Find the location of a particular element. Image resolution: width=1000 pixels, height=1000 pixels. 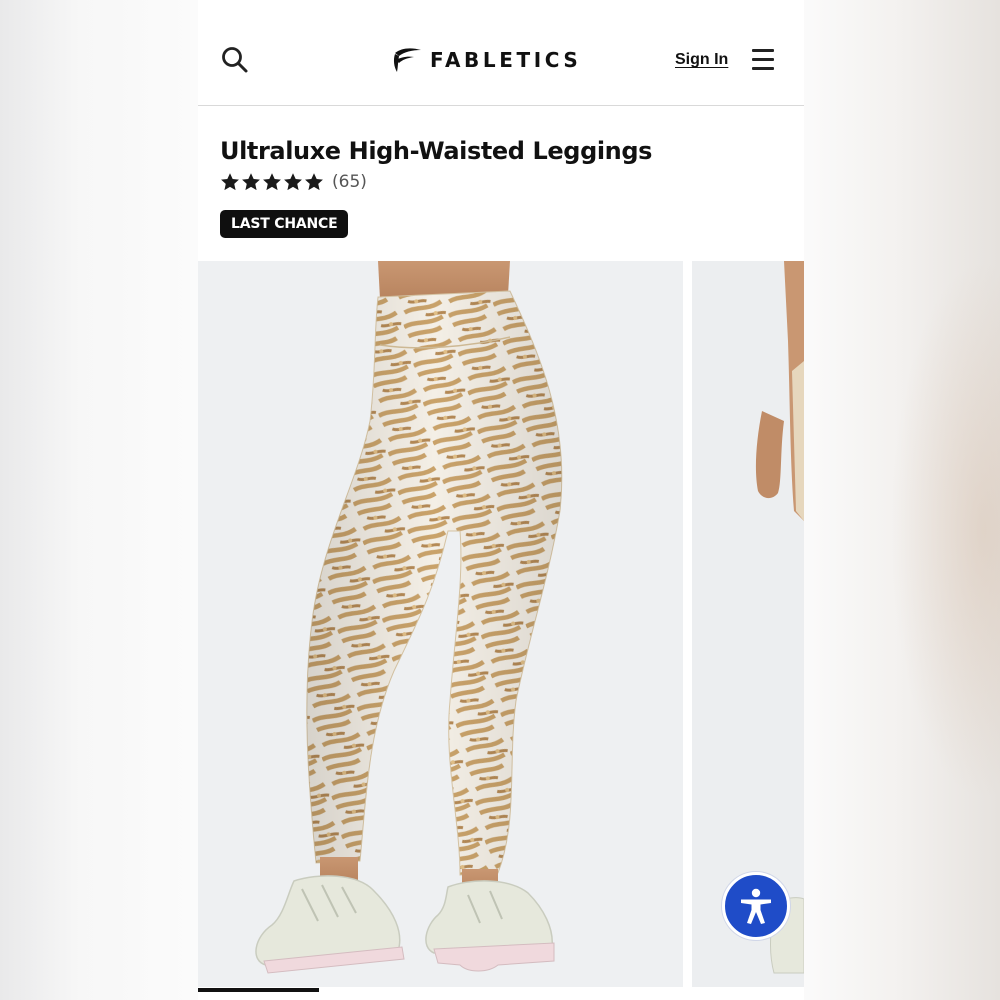

accessibility-person-icon is located at coordinates (756, 906).